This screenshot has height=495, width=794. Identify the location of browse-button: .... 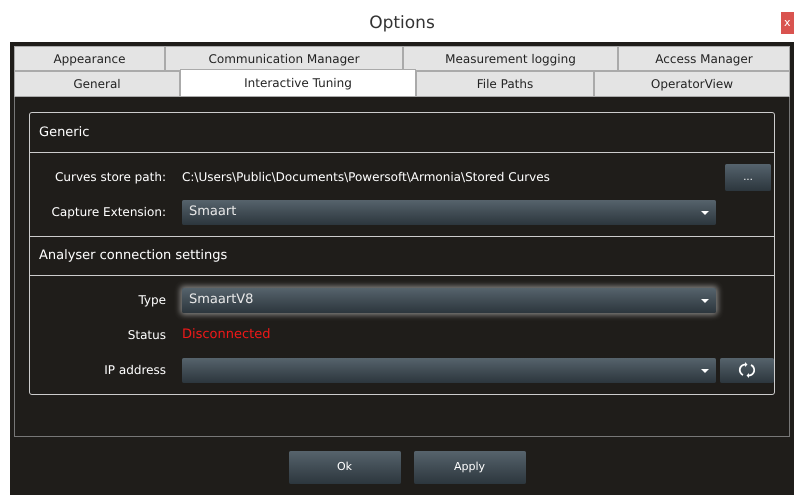
(748, 177).